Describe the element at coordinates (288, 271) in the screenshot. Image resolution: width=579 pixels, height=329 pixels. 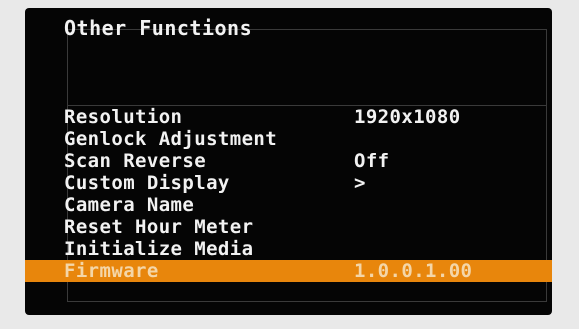
I see `menu-item-firmware: Firmware 1.0.0.1.00` at that location.